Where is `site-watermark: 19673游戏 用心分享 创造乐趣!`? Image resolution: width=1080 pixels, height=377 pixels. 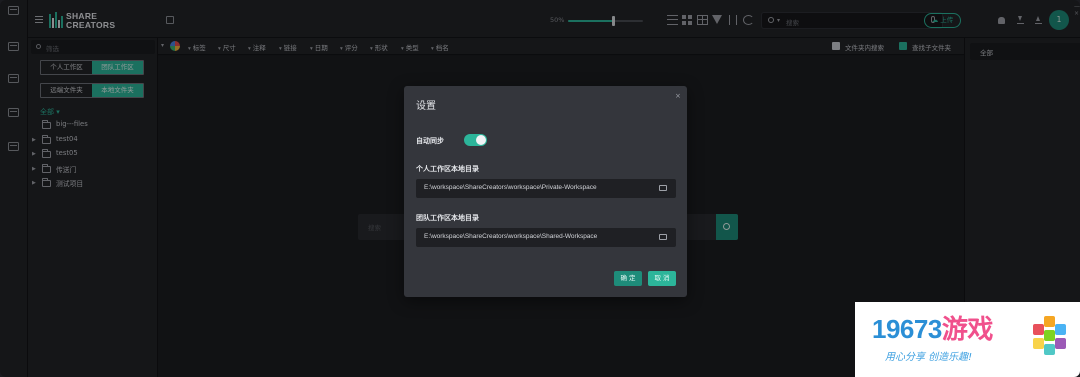
site-watermark: 19673游戏 用心分享 创造乐趣! is located at coordinates (967, 339).